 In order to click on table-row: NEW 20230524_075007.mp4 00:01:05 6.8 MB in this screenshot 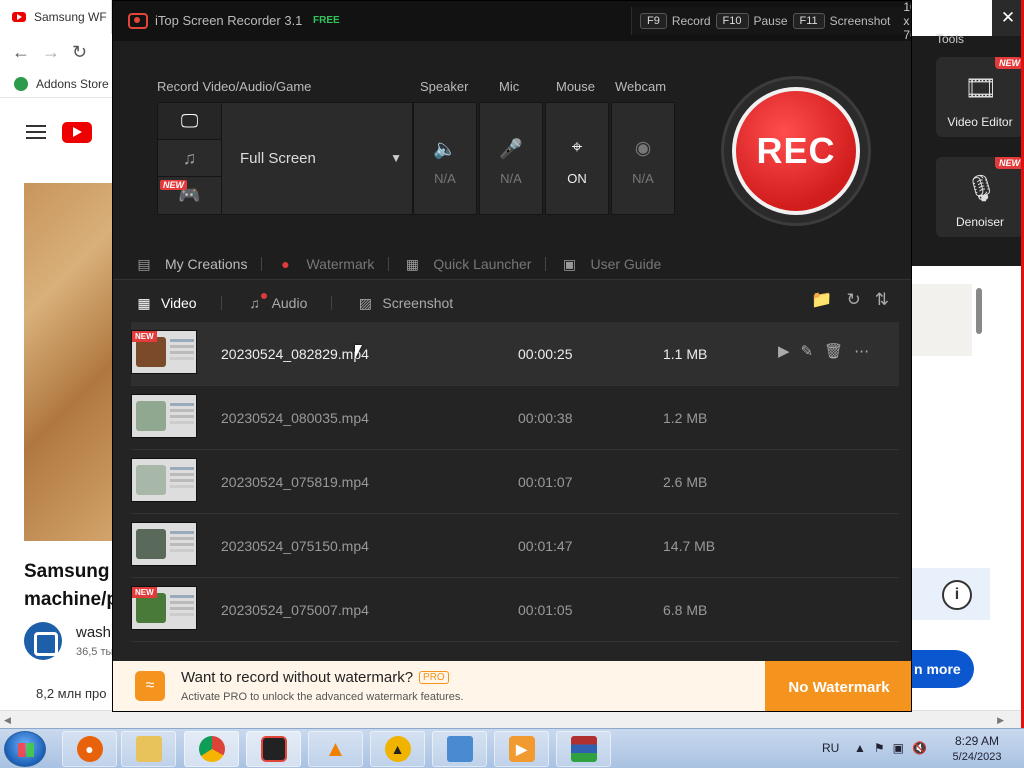, I will do `click(515, 610)`.